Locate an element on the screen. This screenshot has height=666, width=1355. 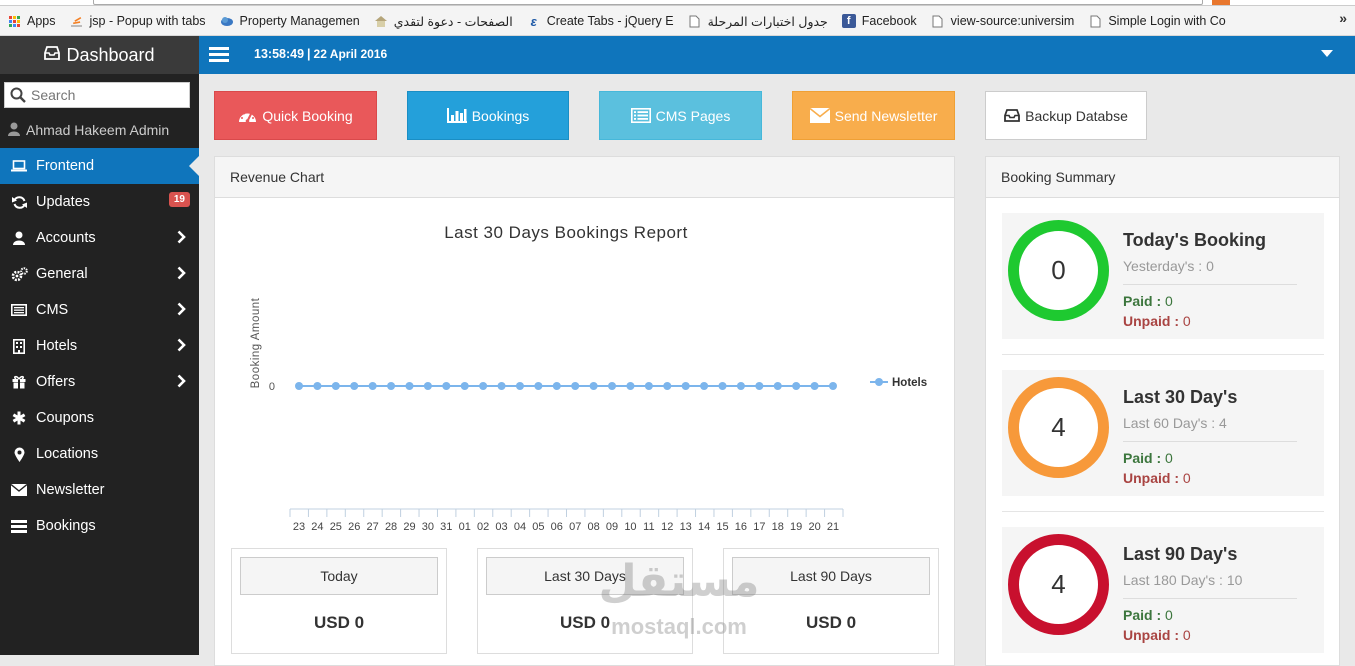
send-newsletter-label: Send Newsletter is located at coordinates (886, 115).